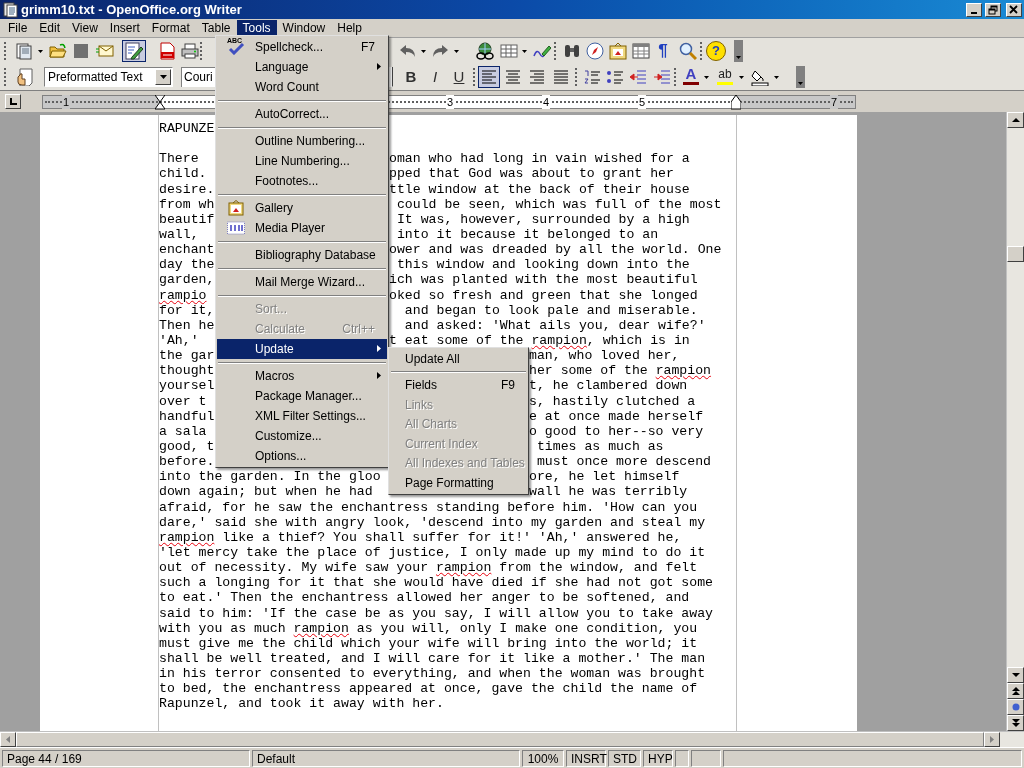  I want to click on menu-item: Word Count, so click(302, 87).